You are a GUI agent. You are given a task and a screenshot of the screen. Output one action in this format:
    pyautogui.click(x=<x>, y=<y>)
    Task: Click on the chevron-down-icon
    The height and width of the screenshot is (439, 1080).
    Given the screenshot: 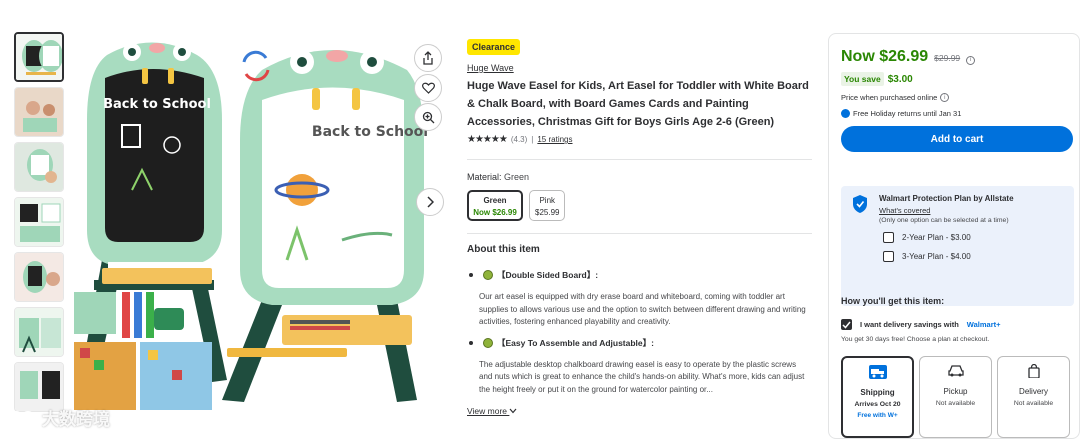 What is the action you would take?
    pyautogui.click(x=513, y=411)
    